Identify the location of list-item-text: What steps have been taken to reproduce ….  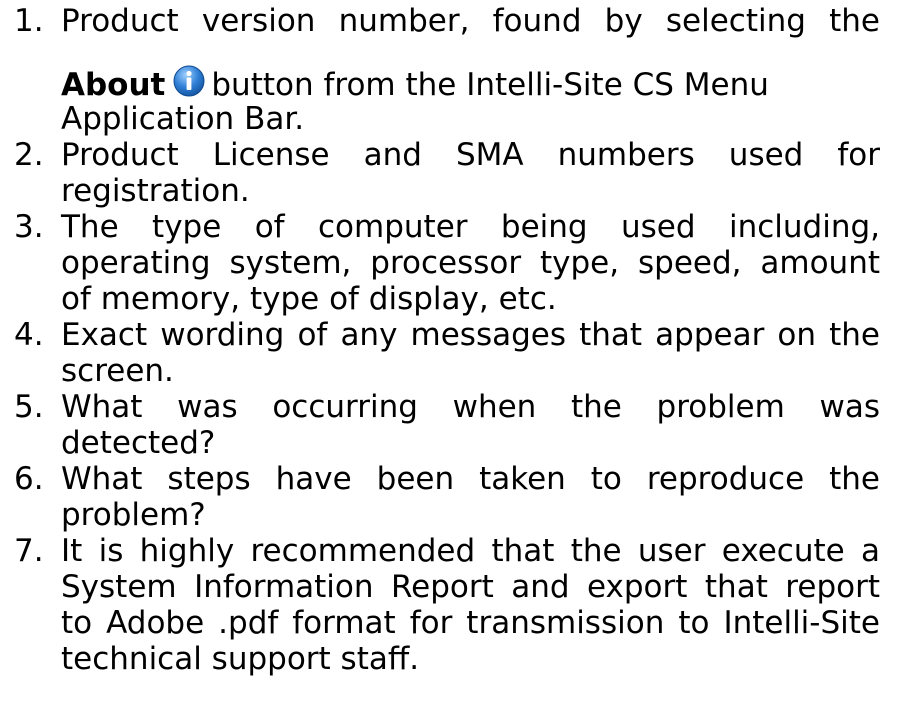
(470, 479).